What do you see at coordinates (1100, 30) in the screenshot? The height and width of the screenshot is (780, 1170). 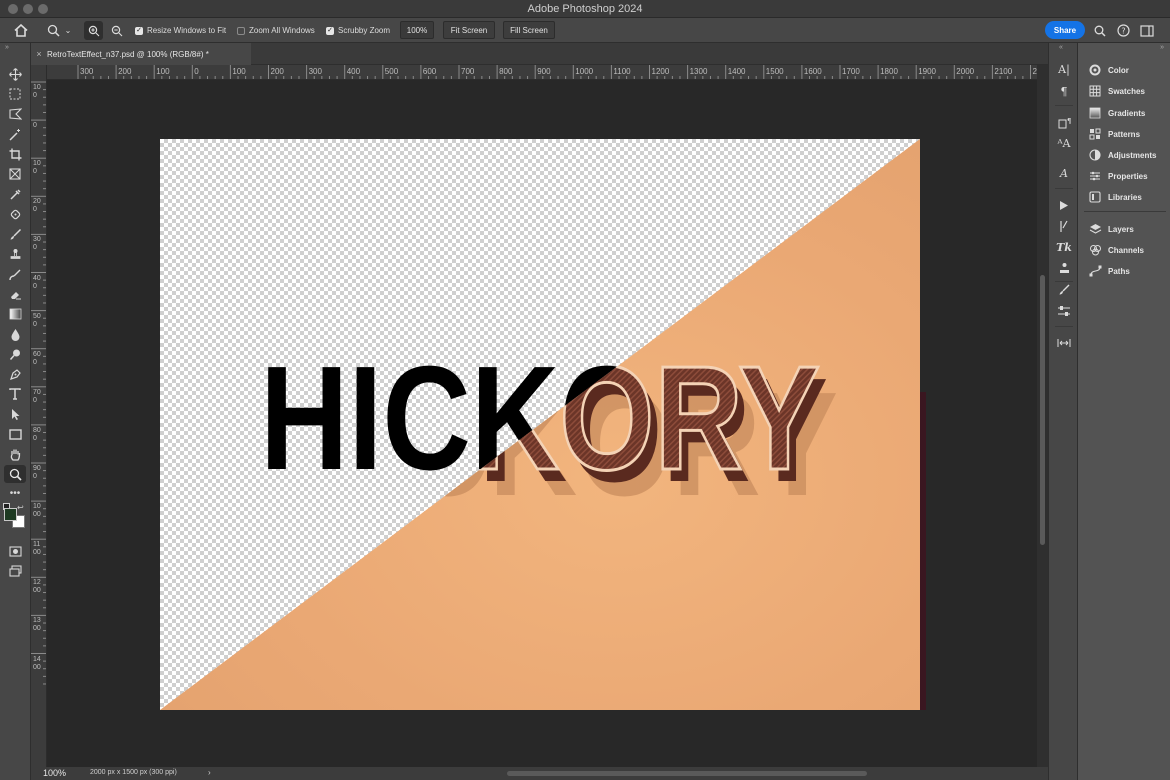 I see `search-icon` at bounding box center [1100, 30].